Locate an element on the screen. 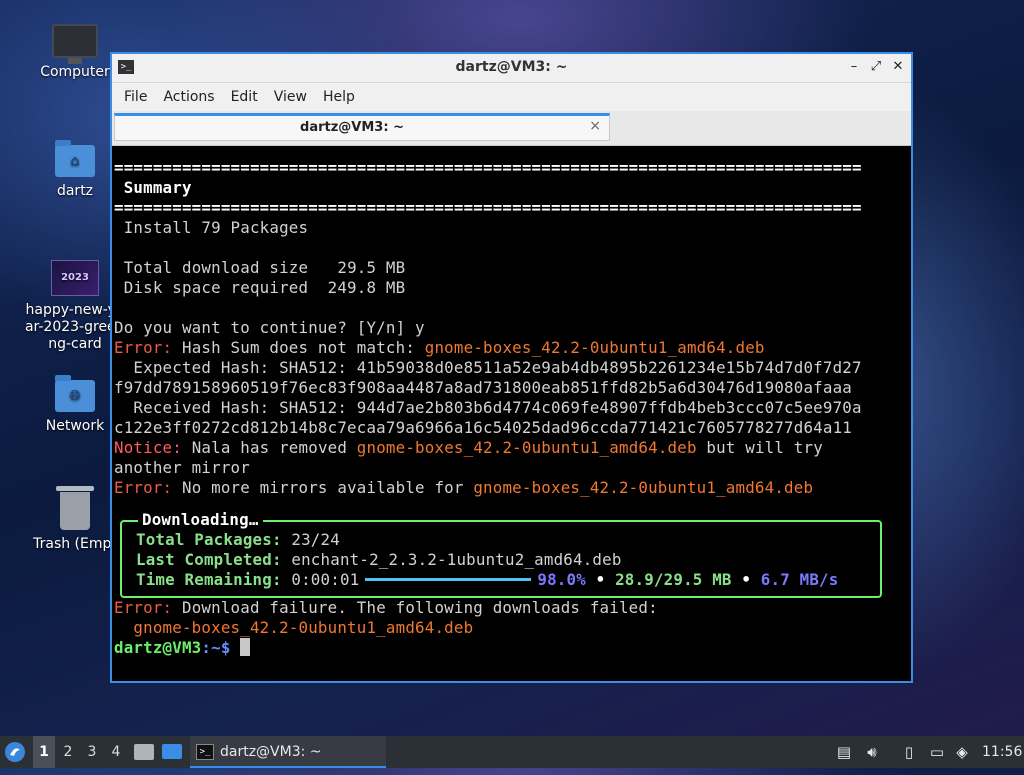  network-tray-icon: ▭ is located at coordinates (937, 752).